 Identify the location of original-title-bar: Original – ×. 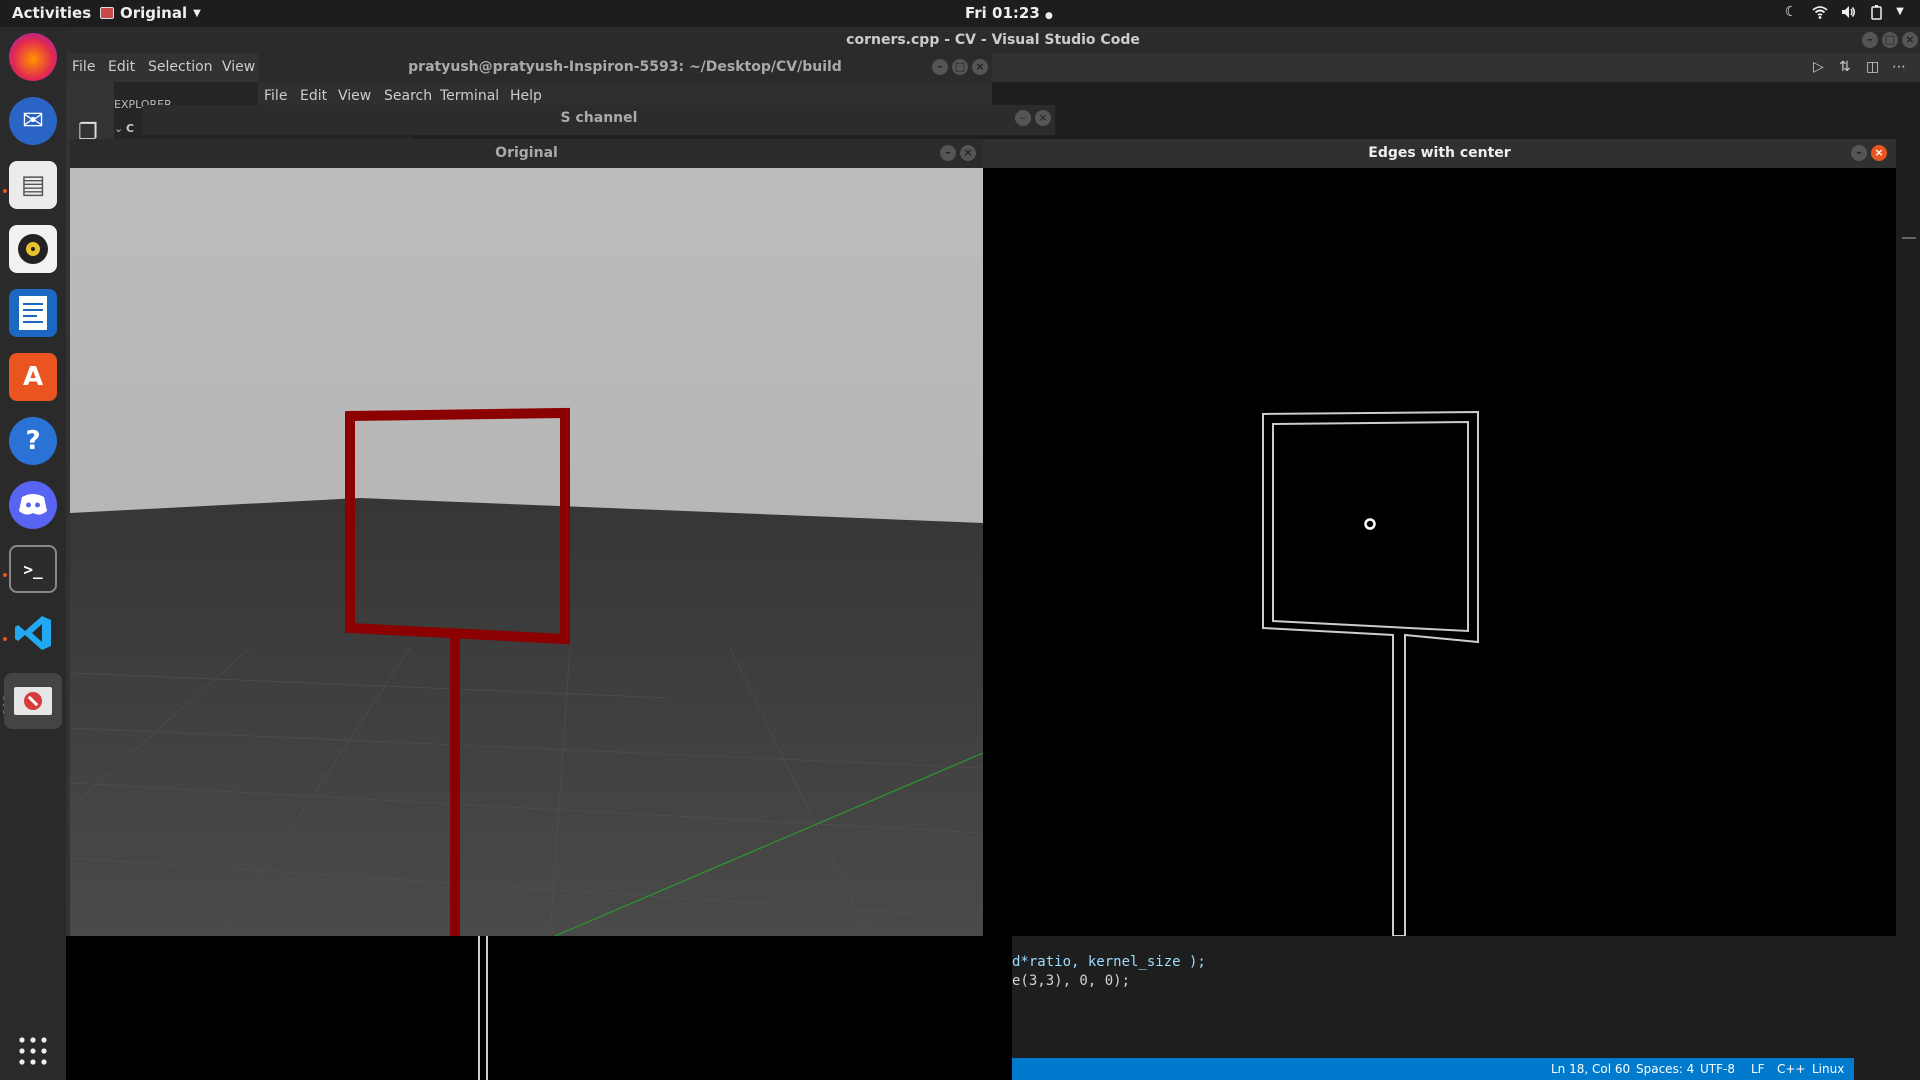
(526, 153).